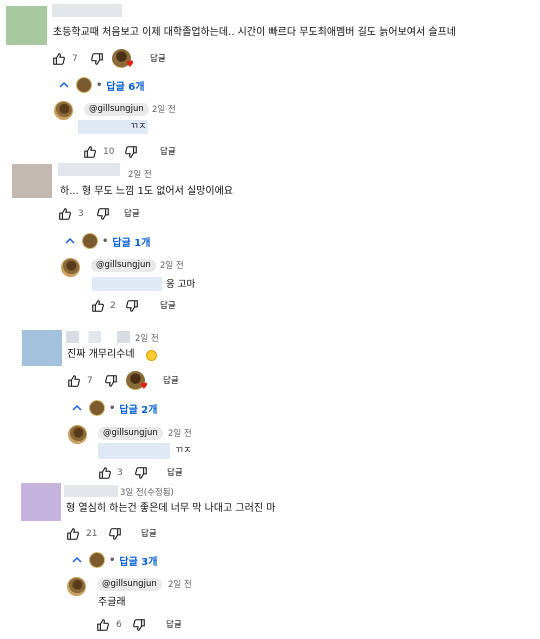  I want to click on like-count: 10, so click(109, 152).